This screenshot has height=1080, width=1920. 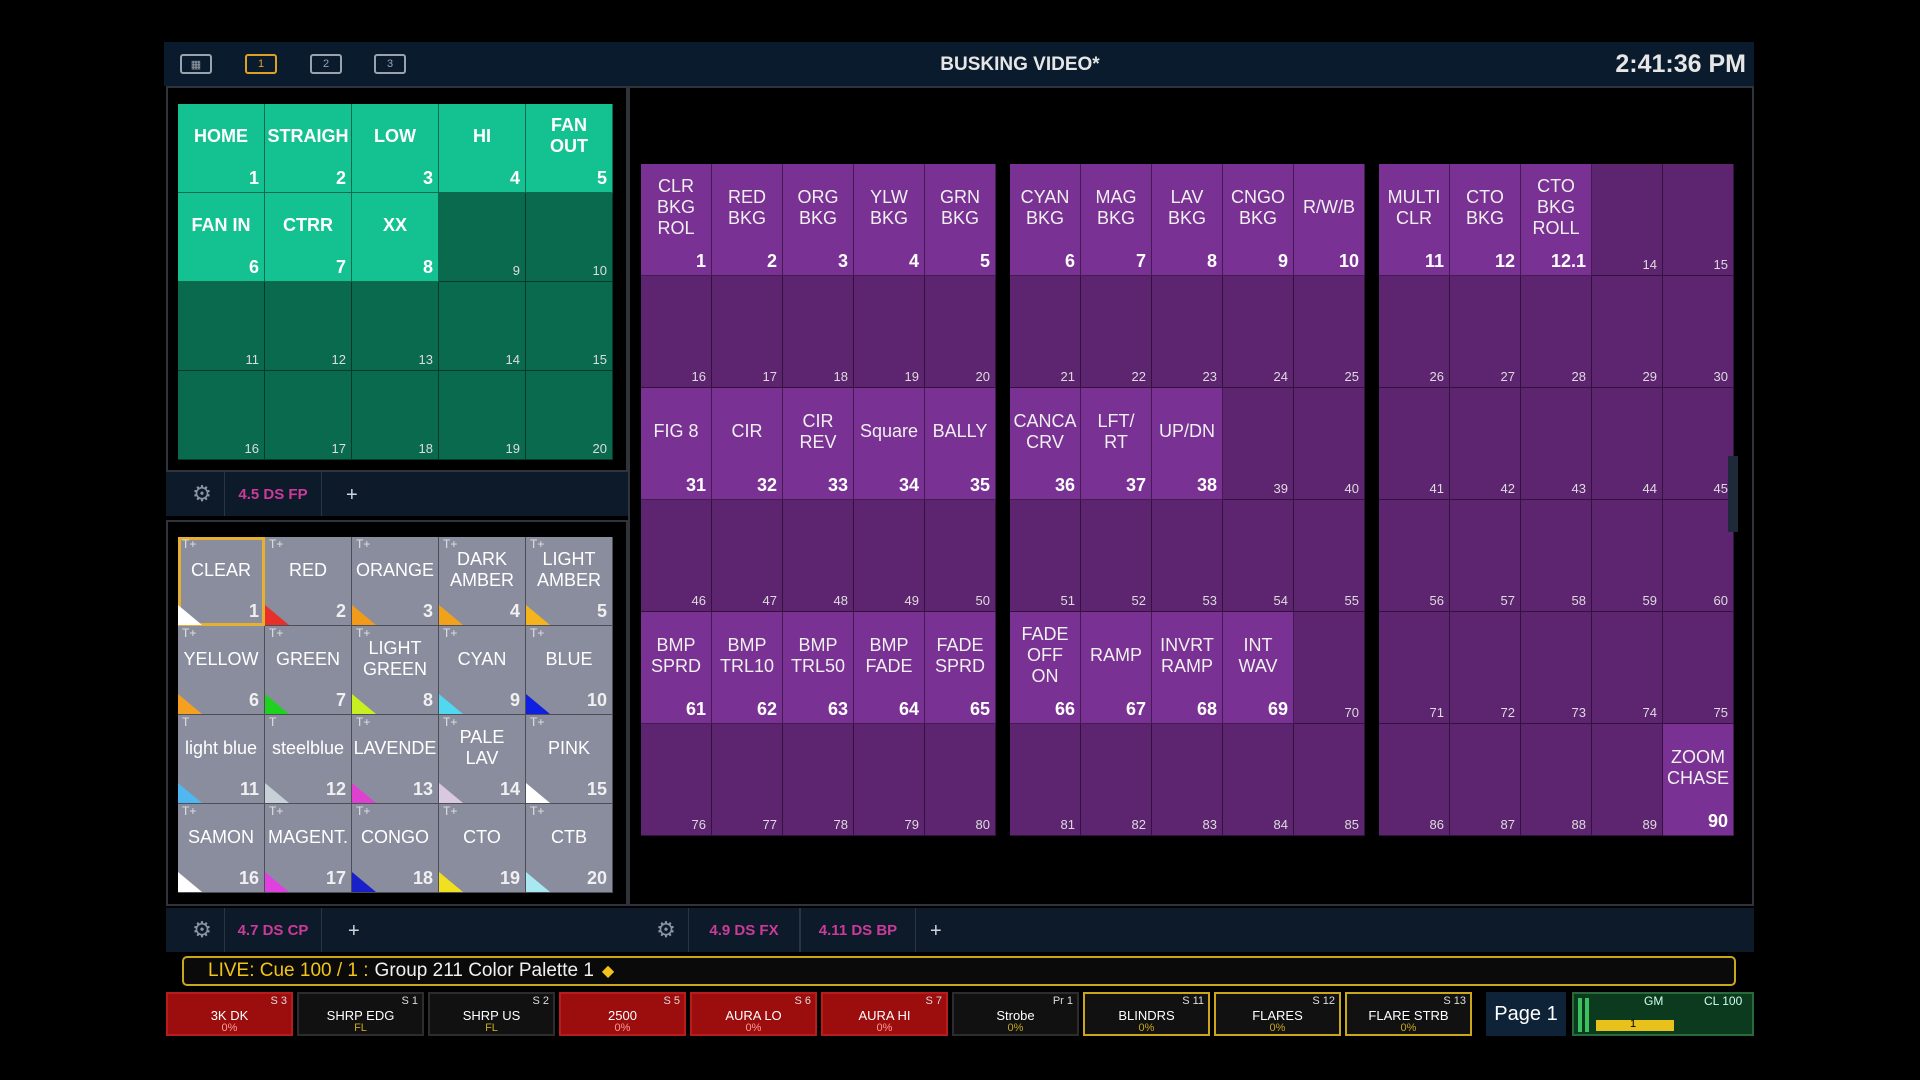 I want to click on effect-tile: 50, so click(x=960, y=556).